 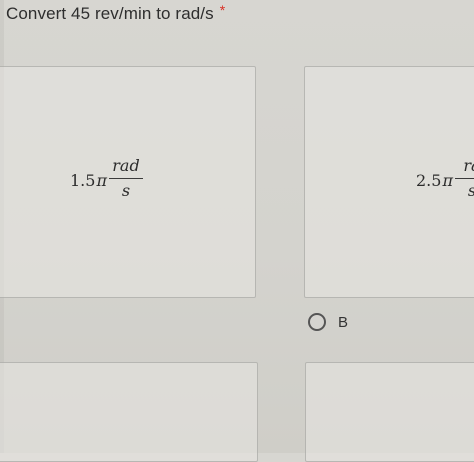 I want to click on option-a-math: 1.5 π rad s, so click(x=106, y=178).